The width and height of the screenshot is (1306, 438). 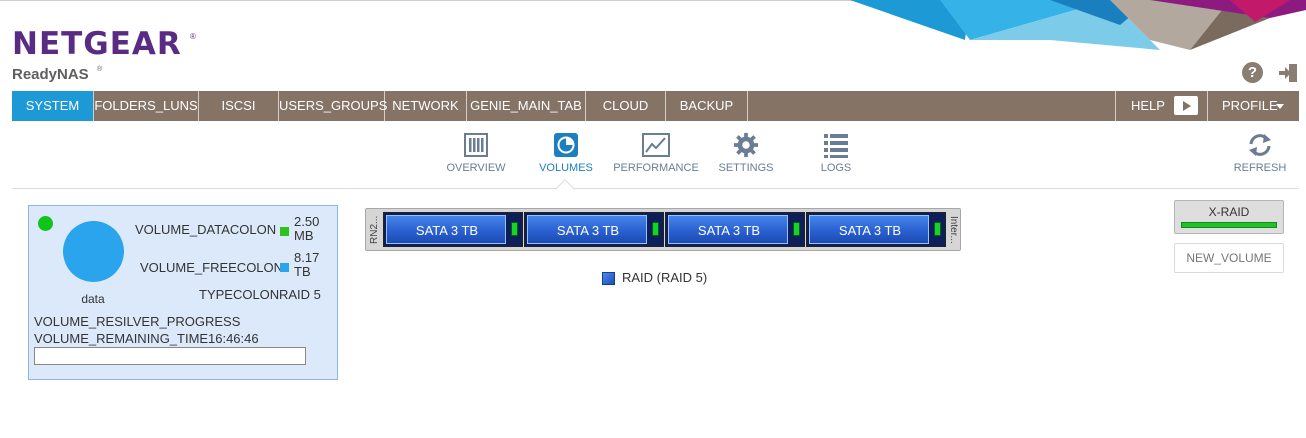 What do you see at coordinates (100, 69) in the screenshot?
I see `product-trademark: ®` at bounding box center [100, 69].